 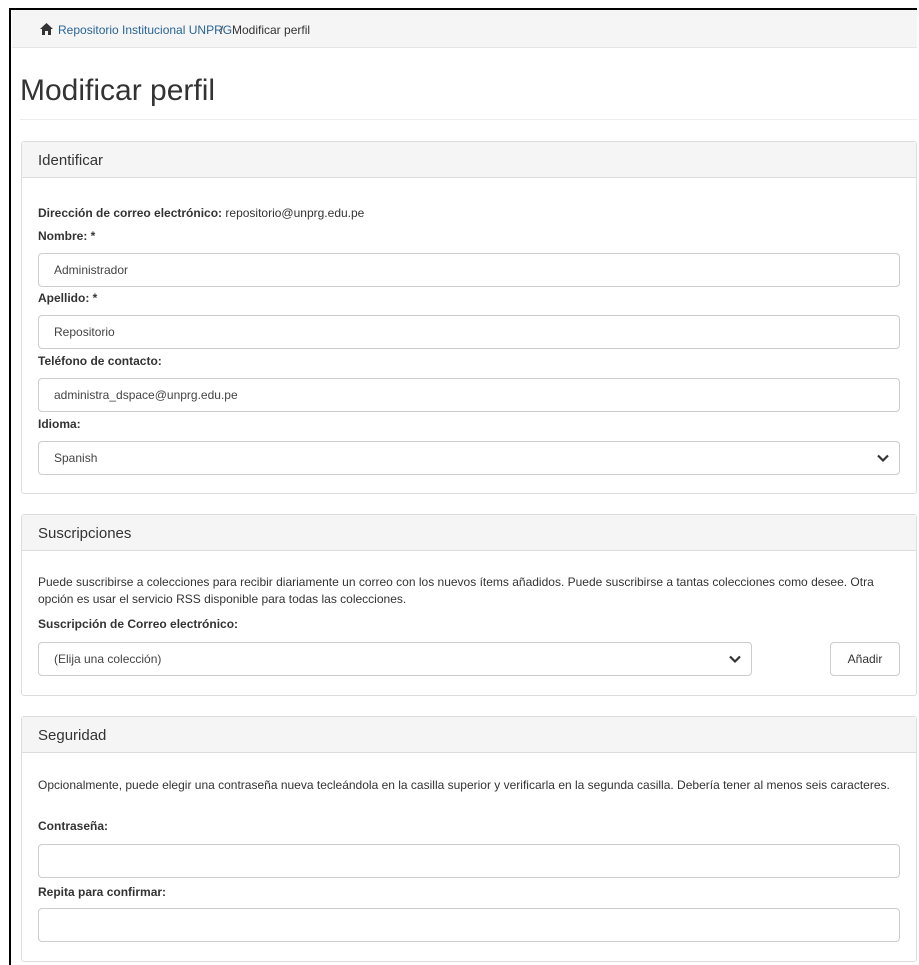 I want to click on confirm-password-label: Repita para confirmar:, so click(x=102, y=892).